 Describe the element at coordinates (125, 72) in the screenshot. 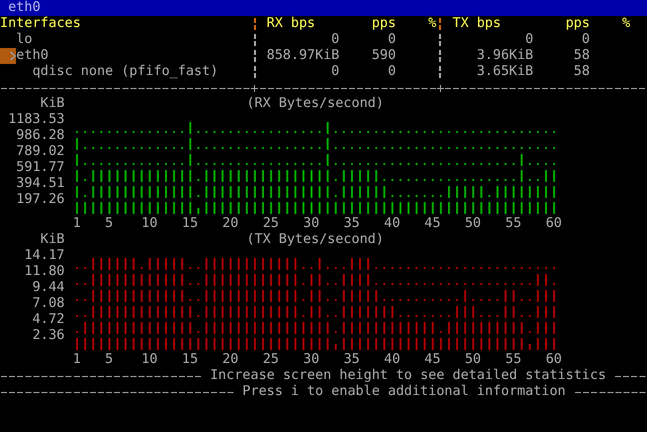

I see `interface-name: qdisc none (pfifo_fast)` at that location.